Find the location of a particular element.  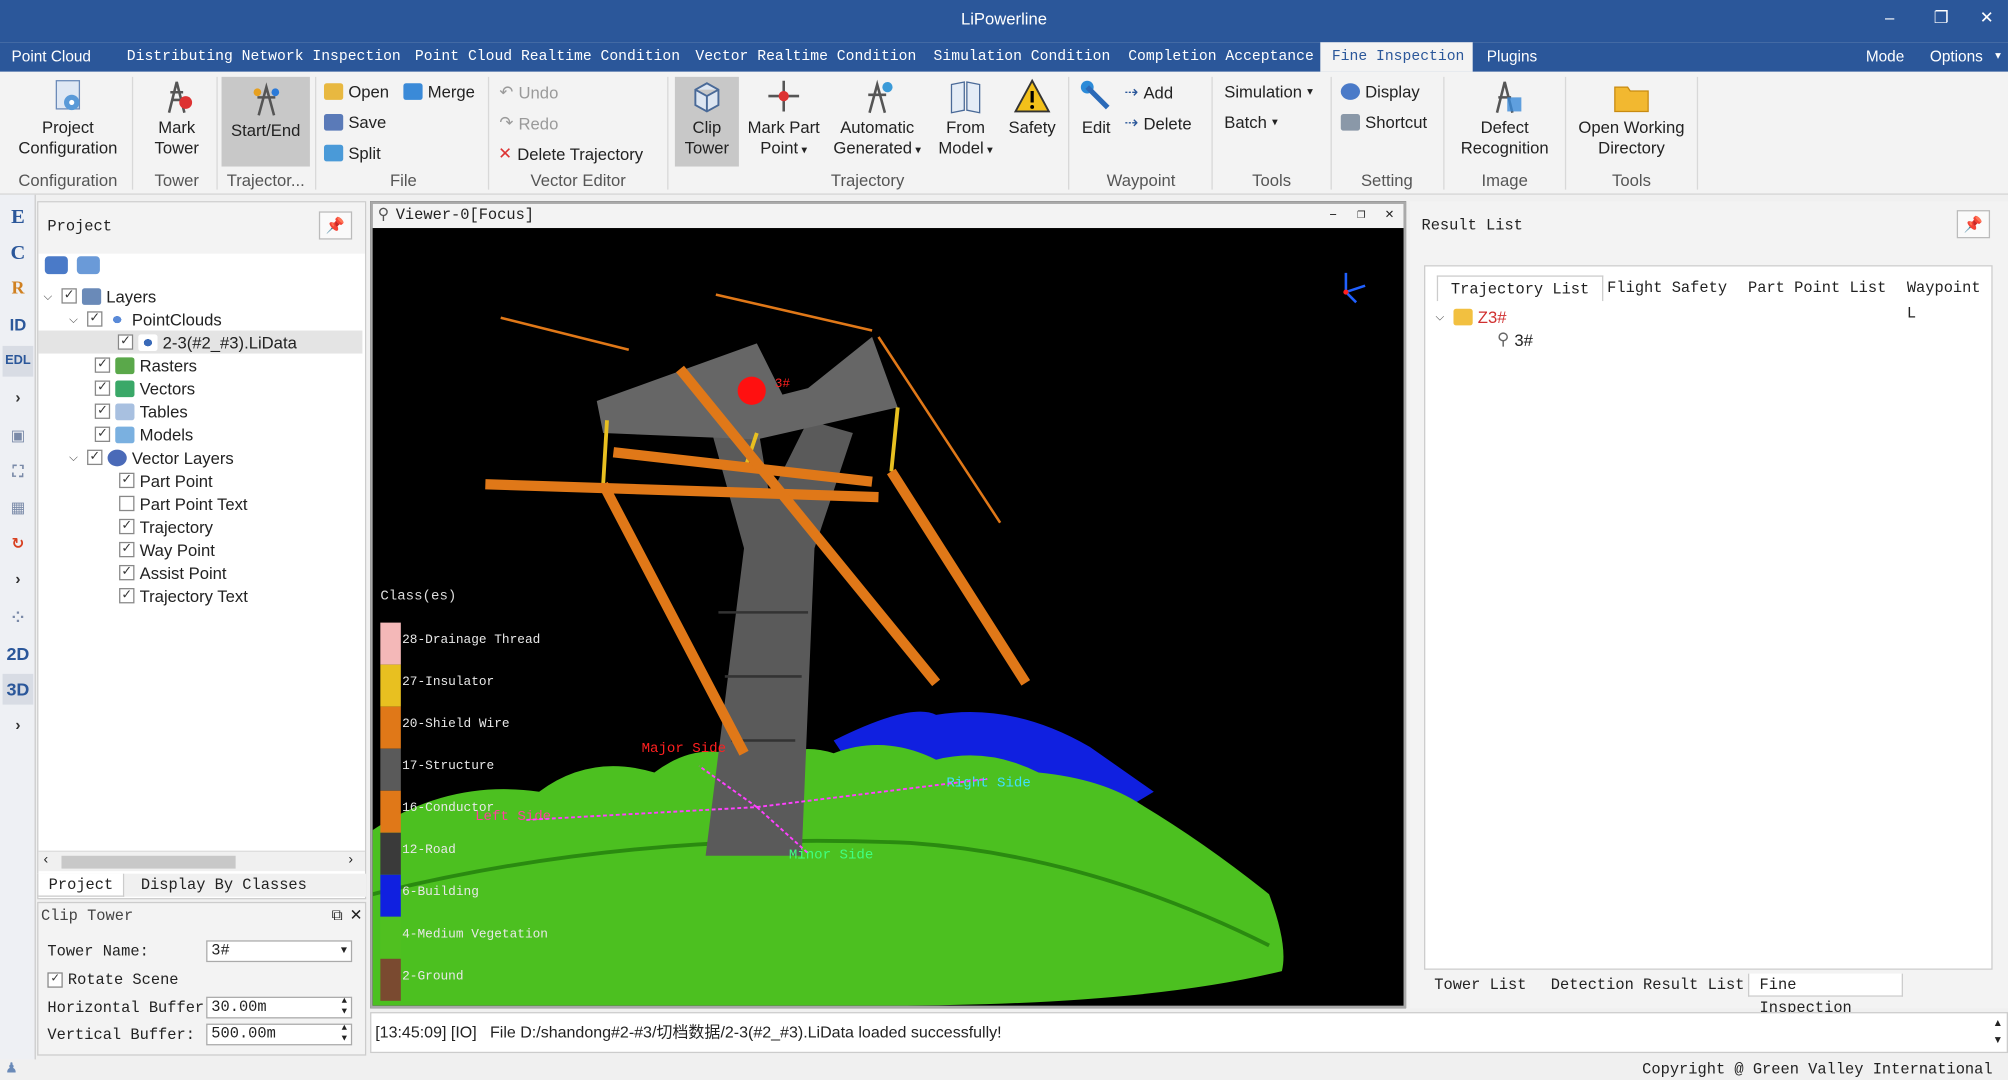

split-button: Split is located at coordinates (352, 153).